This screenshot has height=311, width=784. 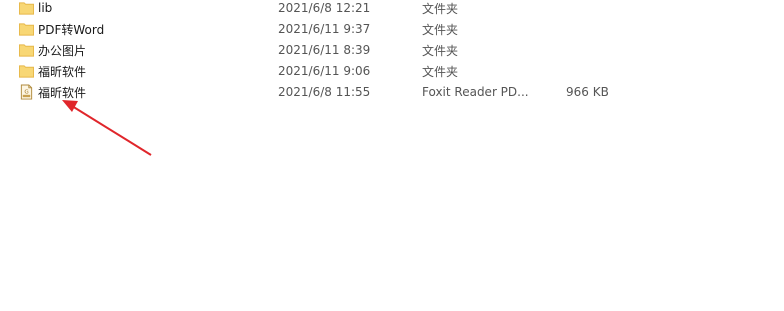 I want to click on list-item: lib 2021/6/8 12:21 文件夹, so click(x=324, y=9).